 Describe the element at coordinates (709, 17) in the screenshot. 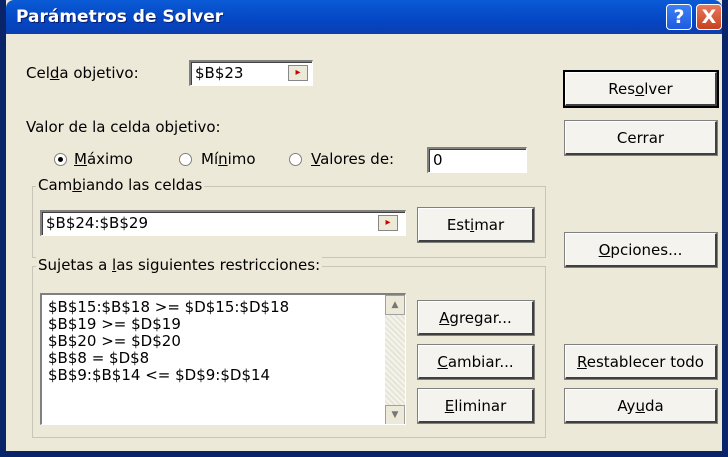

I see `close-icon: X` at that location.